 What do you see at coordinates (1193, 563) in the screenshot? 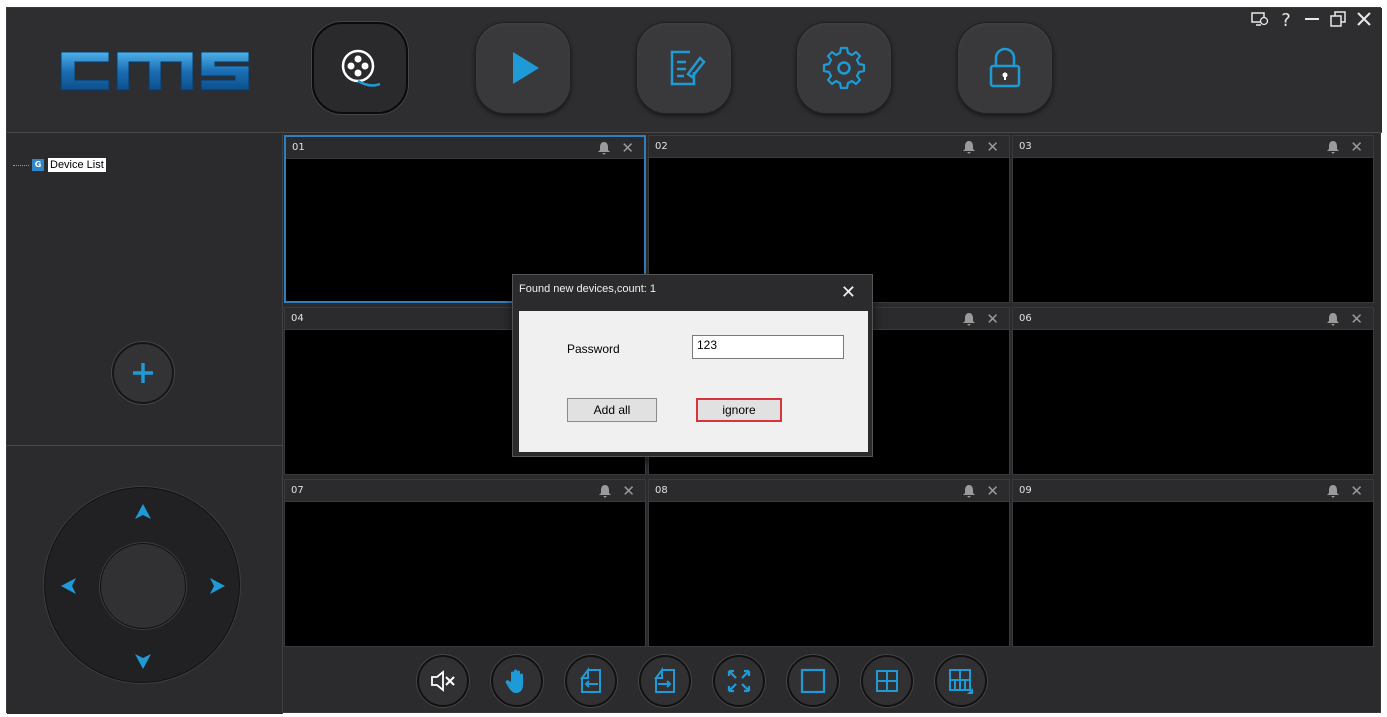
I see `video-cell-09: 09 ✕` at bounding box center [1193, 563].